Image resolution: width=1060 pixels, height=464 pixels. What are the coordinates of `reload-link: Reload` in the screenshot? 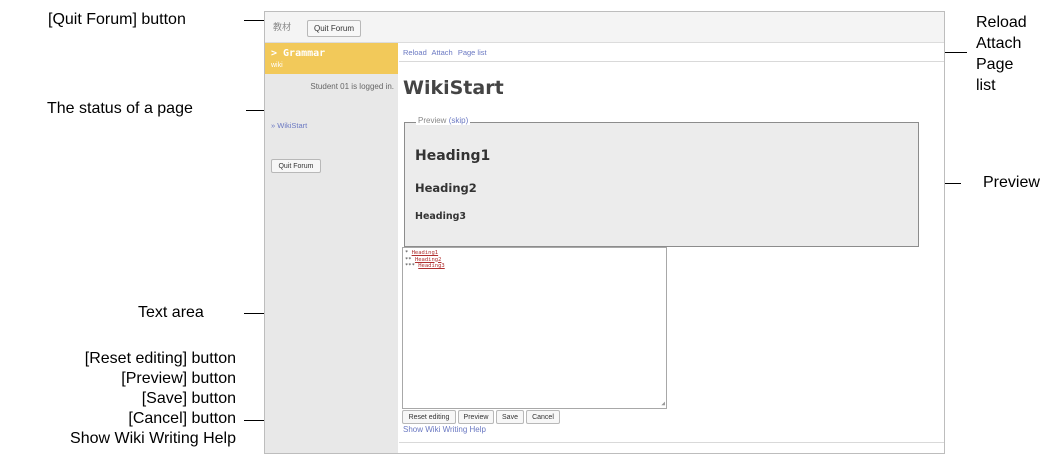 It's located at (415, 52).